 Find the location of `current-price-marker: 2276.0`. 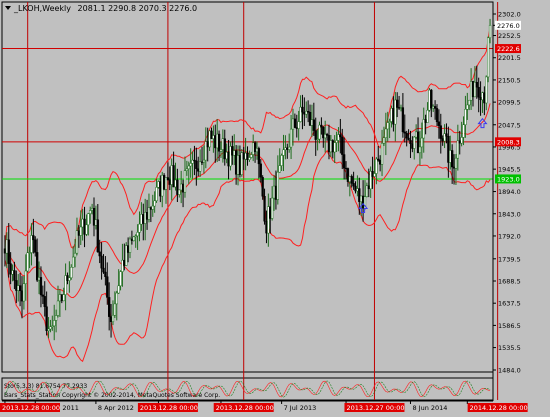

current-price-marker: 2276.0 is located at coordinates (508, 25).